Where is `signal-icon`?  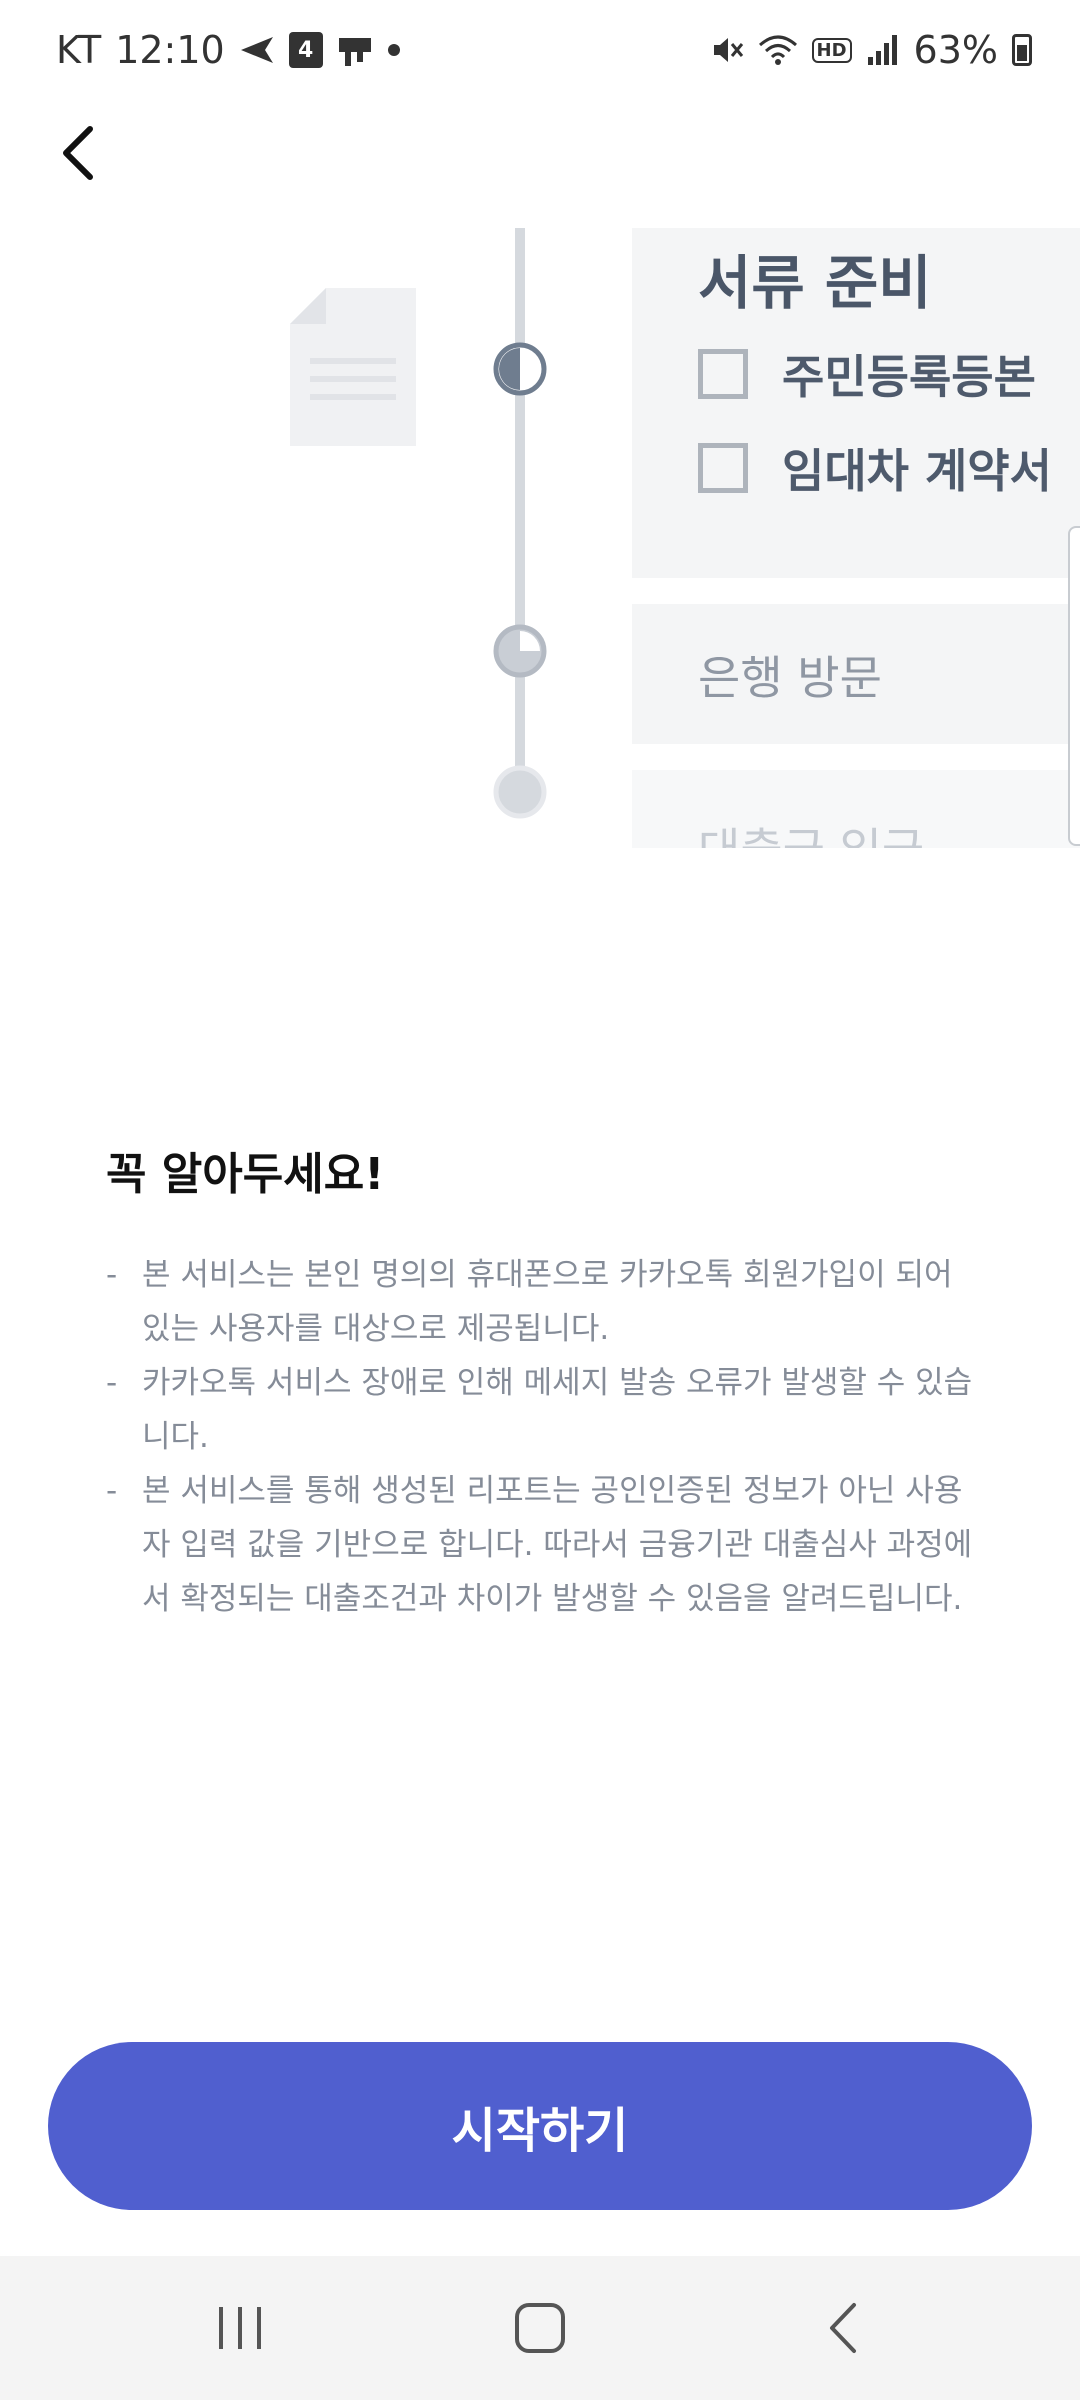 signal-icon is located at coordinates (883, 50).